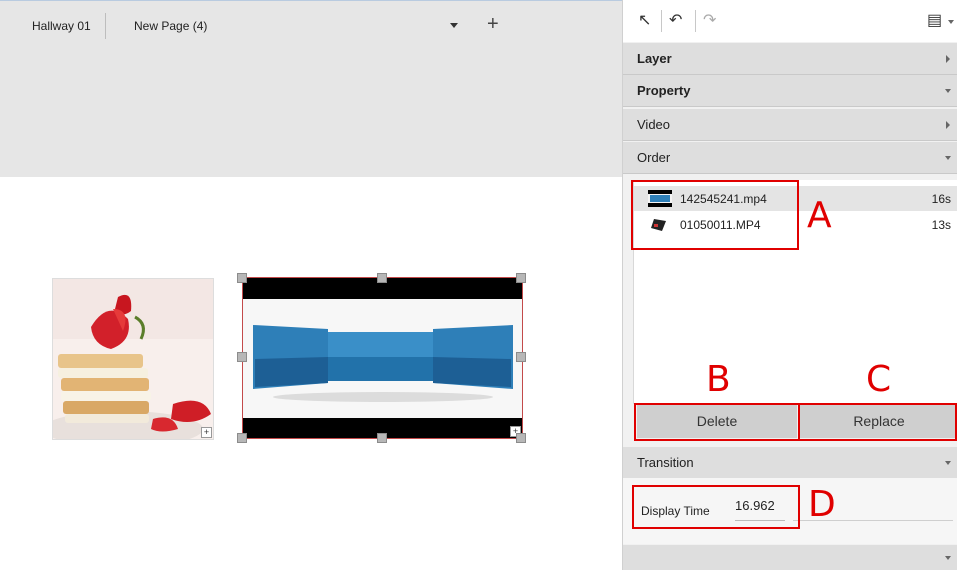  I want to click on redo-icon: ↷, so click(709, 21).